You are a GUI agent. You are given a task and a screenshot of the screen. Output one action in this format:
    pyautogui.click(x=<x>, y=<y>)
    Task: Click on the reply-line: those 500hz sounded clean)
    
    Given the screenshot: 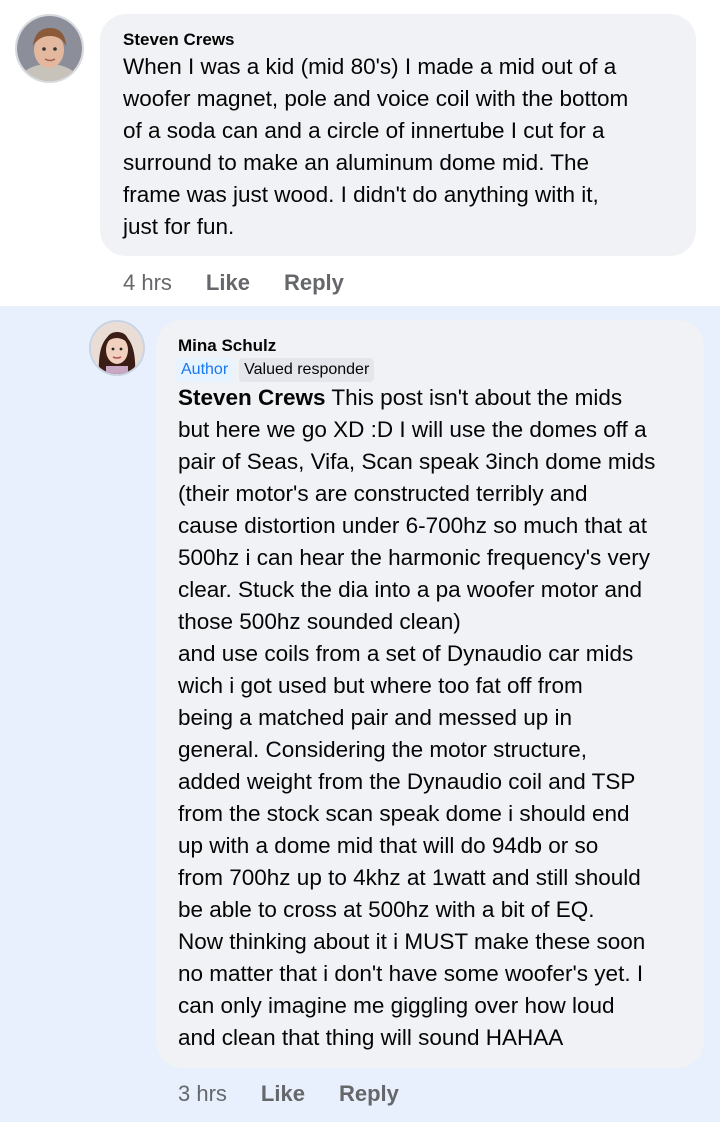 What is the action you would take?
    pyautogui.click(x=319, y=621)
    